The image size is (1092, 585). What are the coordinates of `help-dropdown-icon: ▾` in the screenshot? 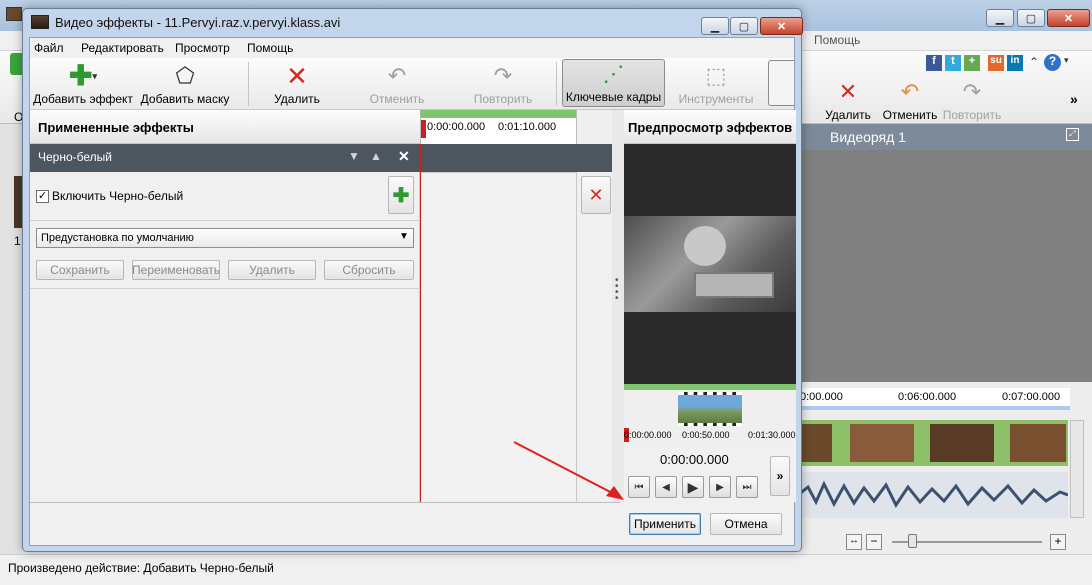 It's located at (1066, 60).